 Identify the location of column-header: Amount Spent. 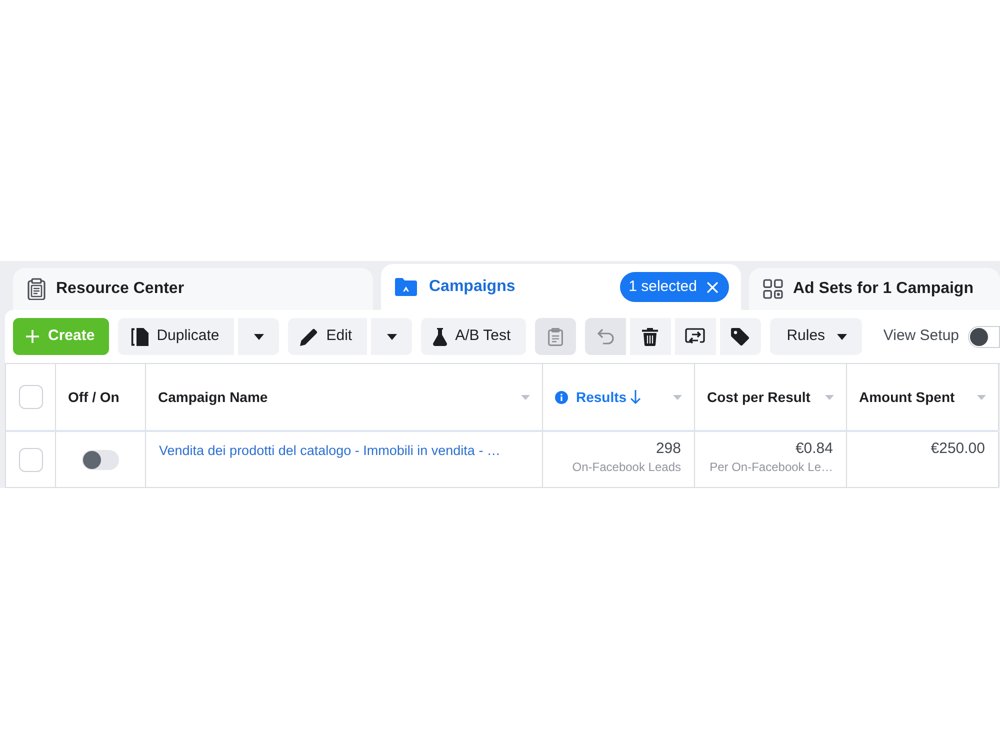
(923, 397).